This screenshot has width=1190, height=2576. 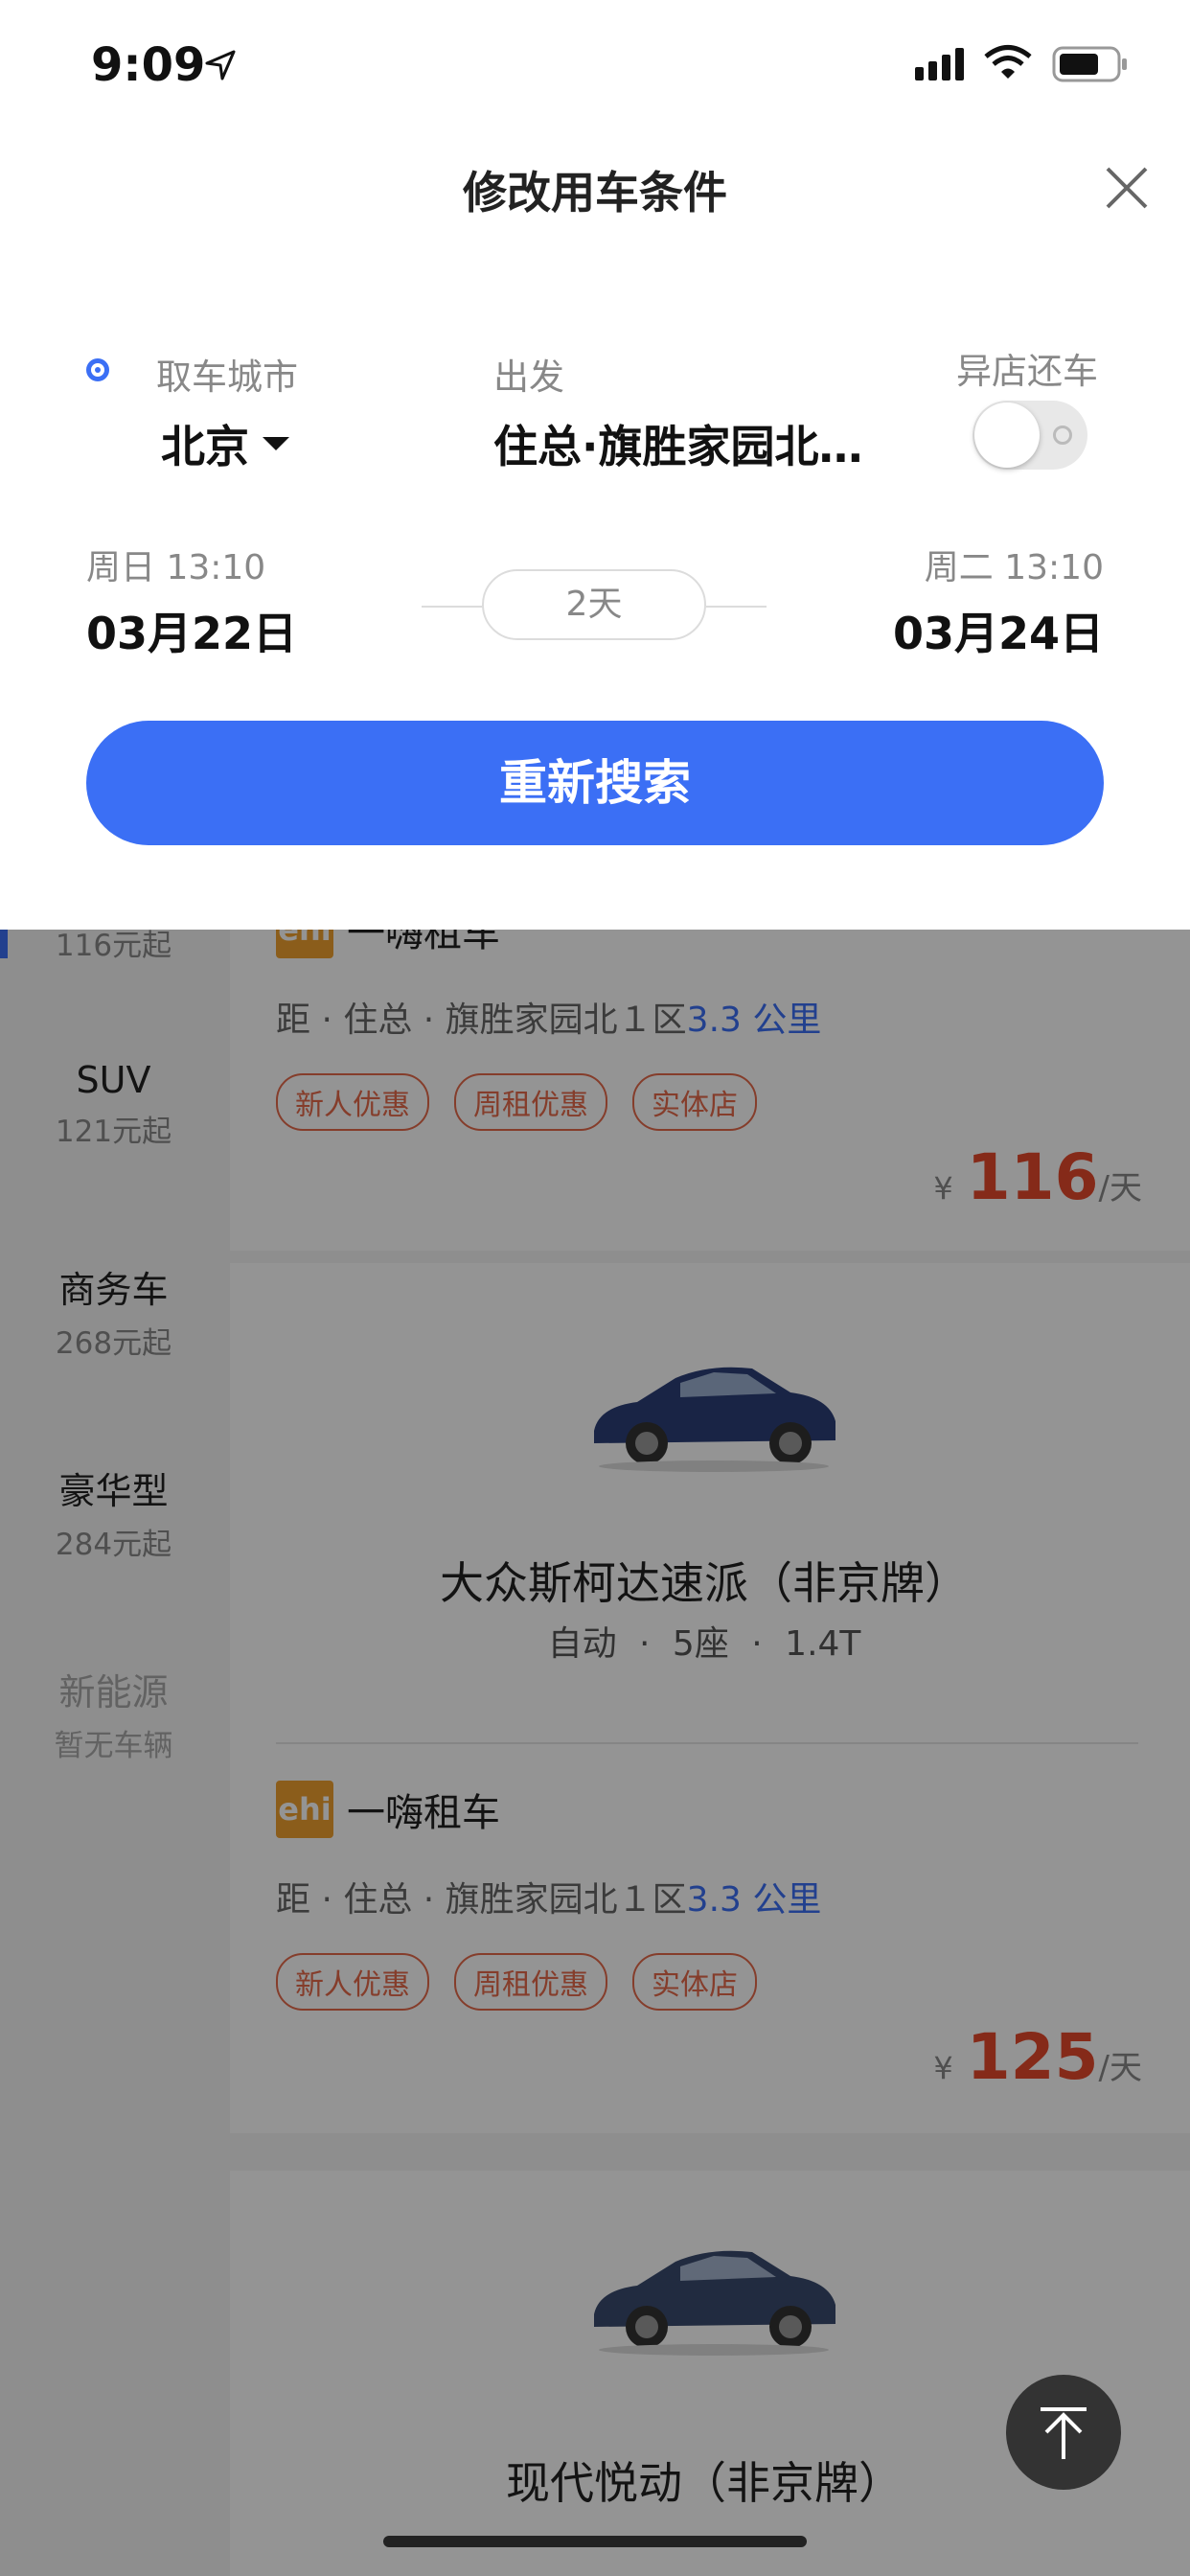 What do you see at coordinates (191, 630) in the screenshot?
I see `start-date: 03月22日` at bounding box center [191, 630].